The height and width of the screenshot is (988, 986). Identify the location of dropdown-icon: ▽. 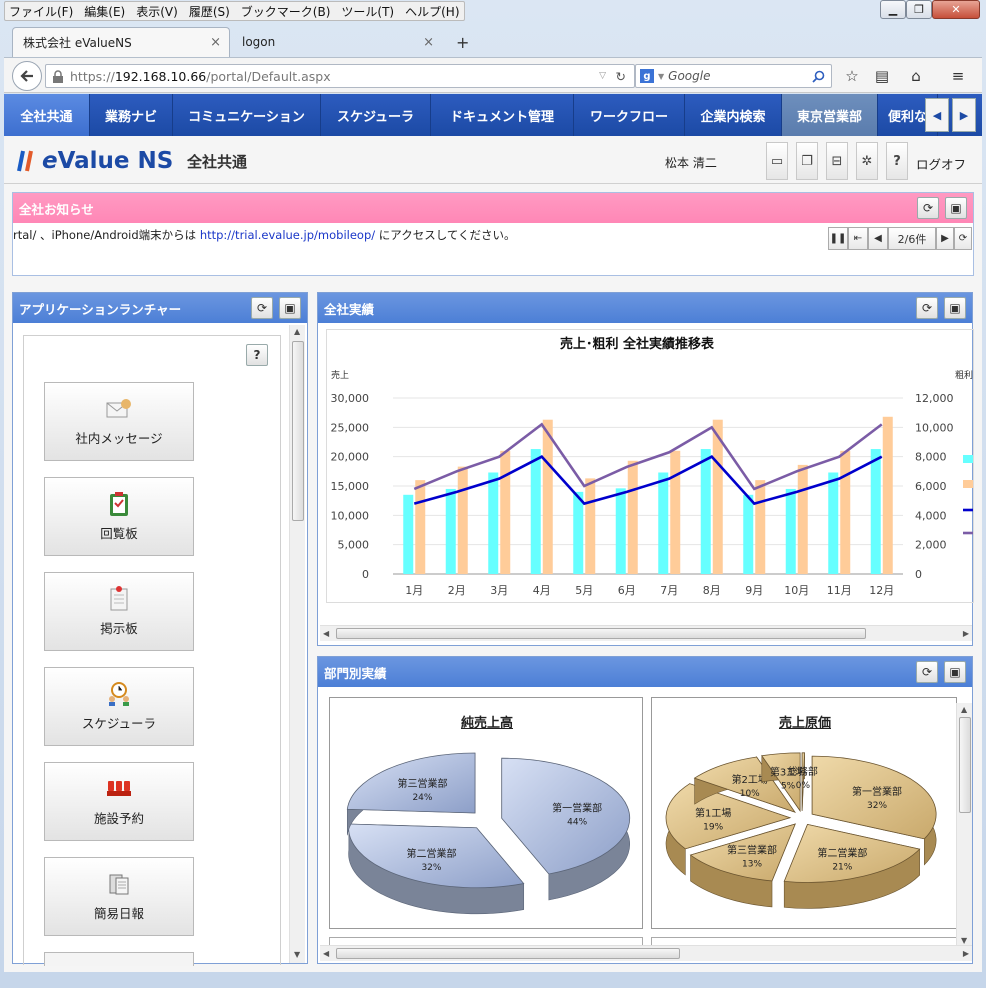
(602, 76).